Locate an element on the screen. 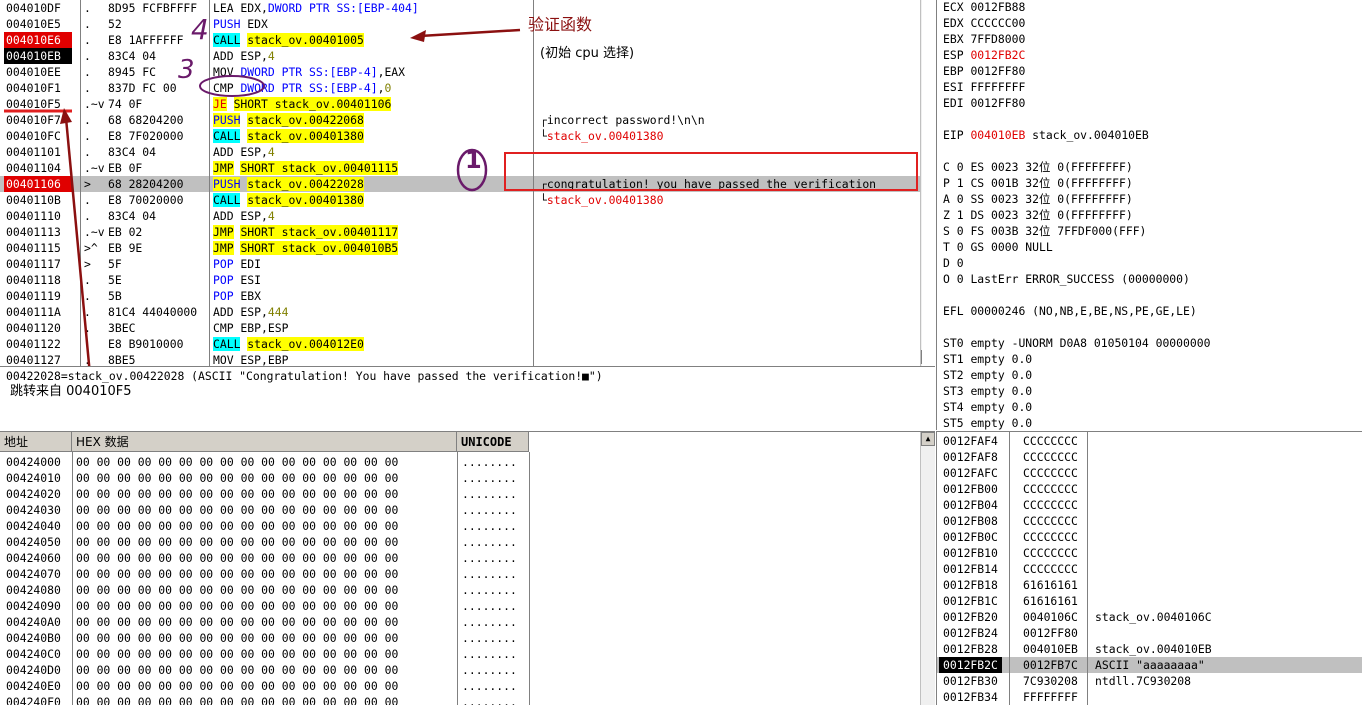 Image resolution: width=1362 pixels, height=705 pixels. stack-address: 0012FB00 is located at coordinates (970, 489).